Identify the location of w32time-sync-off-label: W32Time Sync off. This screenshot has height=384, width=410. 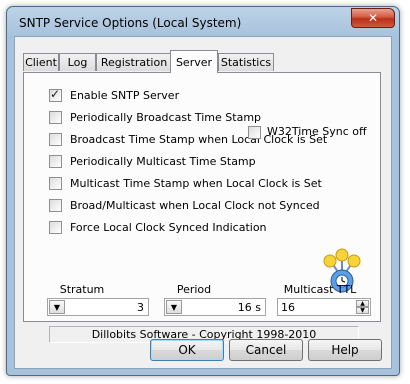
(317, 131).